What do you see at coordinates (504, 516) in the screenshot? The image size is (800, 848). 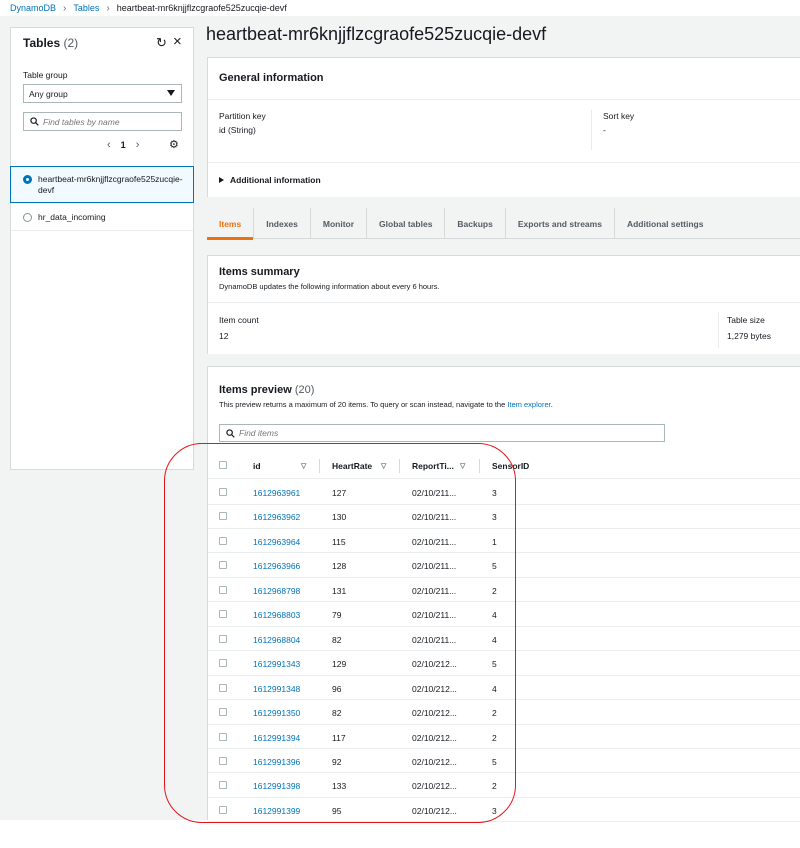 I see `table-row: 1612963962 130 02/10/211... 3` at bounding box center [504, 516].